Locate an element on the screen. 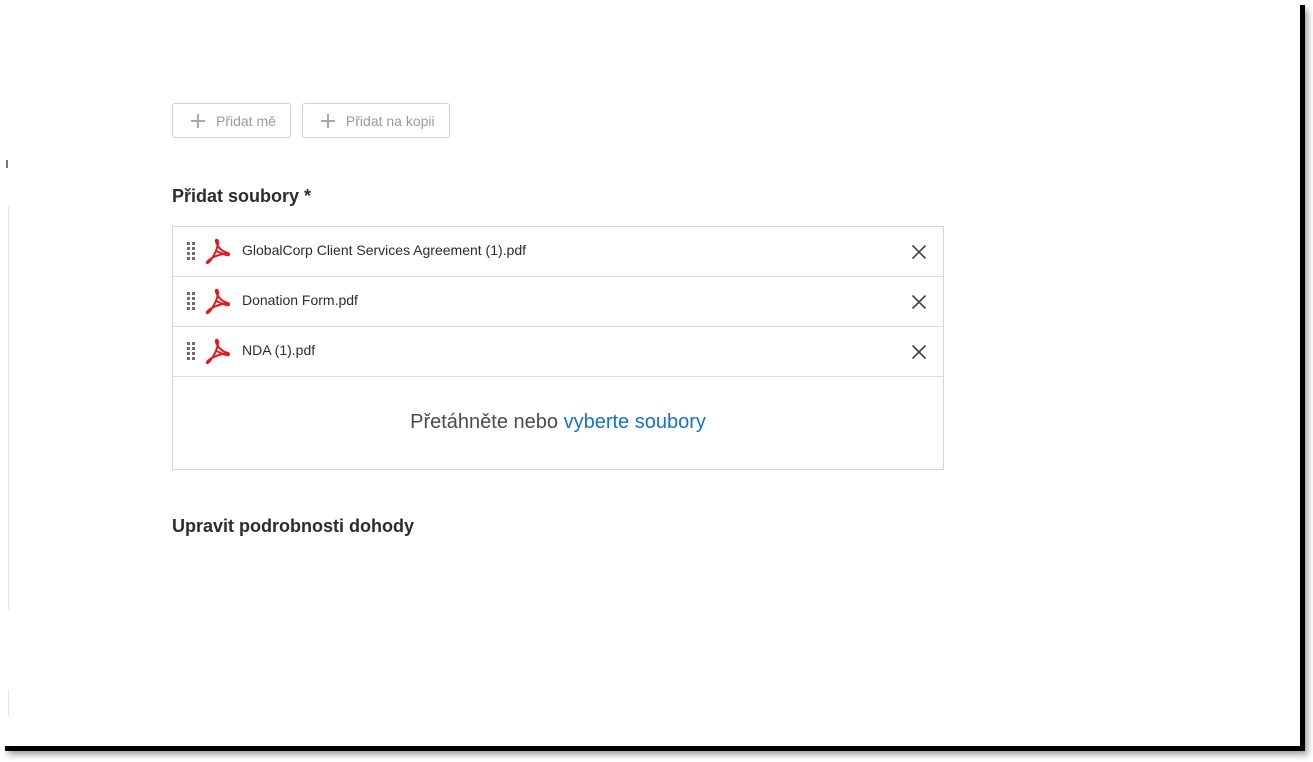 This screenshot has width=1313, height=762. select-files-link: vyberte soubory is located at coordinates (635, 422).